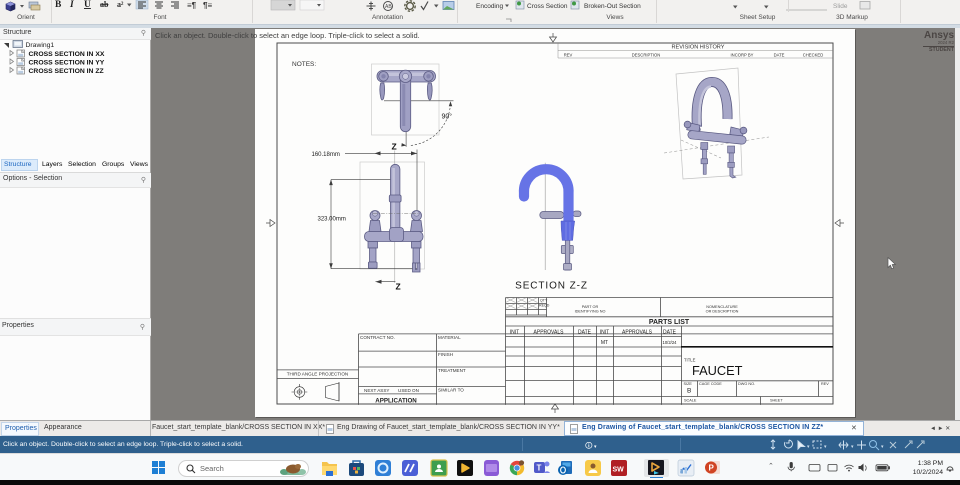 The width and height of the screenshot is (960, 485). Describe the element at coordinates (67, 63) in the screenshot. I see `svg-text: CROSS SECTION IN YY` at that location.